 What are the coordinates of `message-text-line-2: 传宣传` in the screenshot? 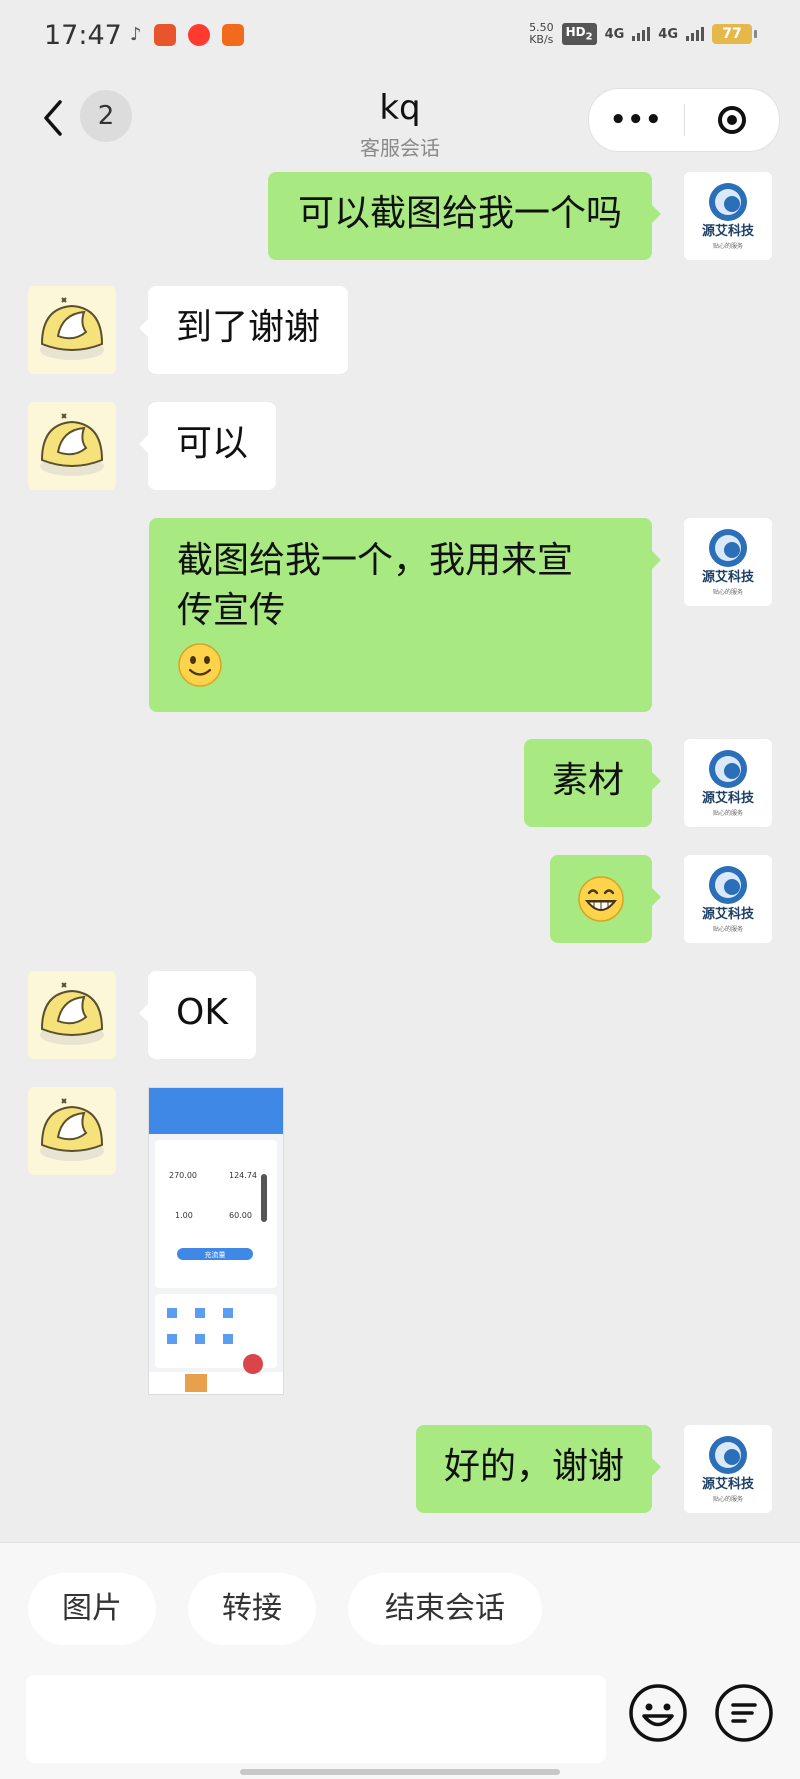 It's located at (231, 610).